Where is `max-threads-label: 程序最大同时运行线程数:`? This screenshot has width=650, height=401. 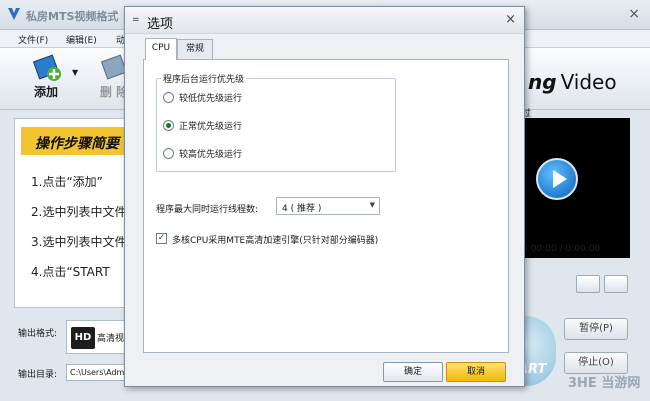
max-threads-label: 程序最大同时运行线程数: is located at coordinates (207, 210).